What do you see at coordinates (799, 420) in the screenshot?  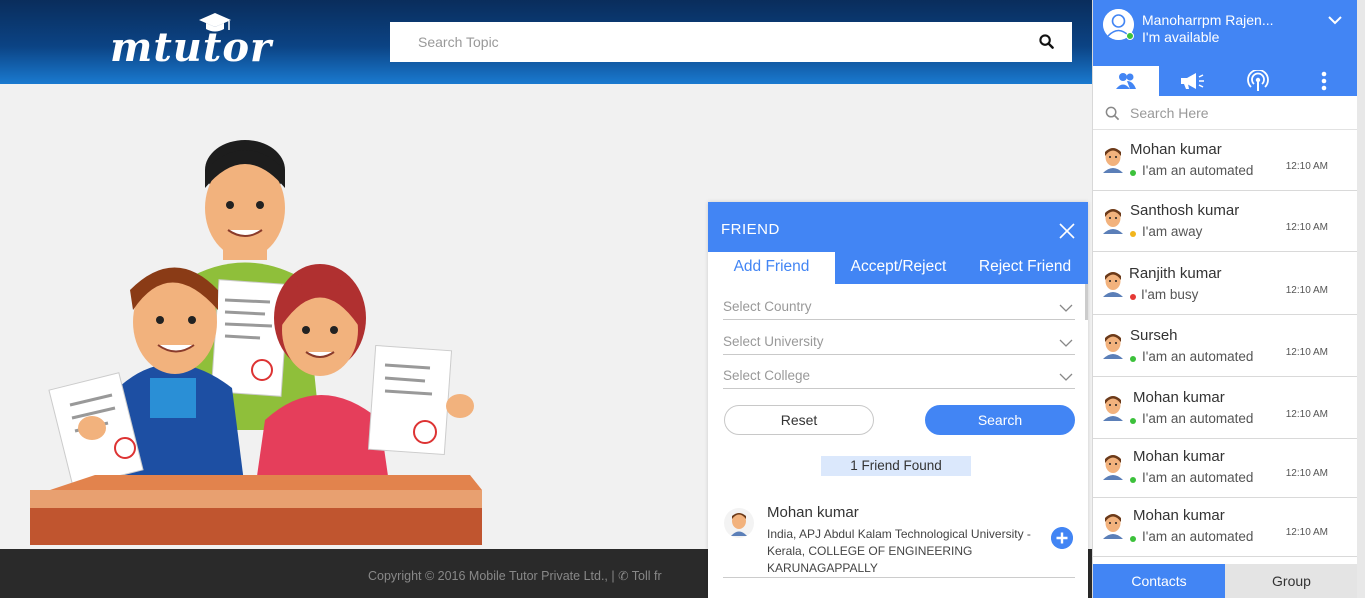 I see `reset-button: Reset` at bounding box center [799, 420].